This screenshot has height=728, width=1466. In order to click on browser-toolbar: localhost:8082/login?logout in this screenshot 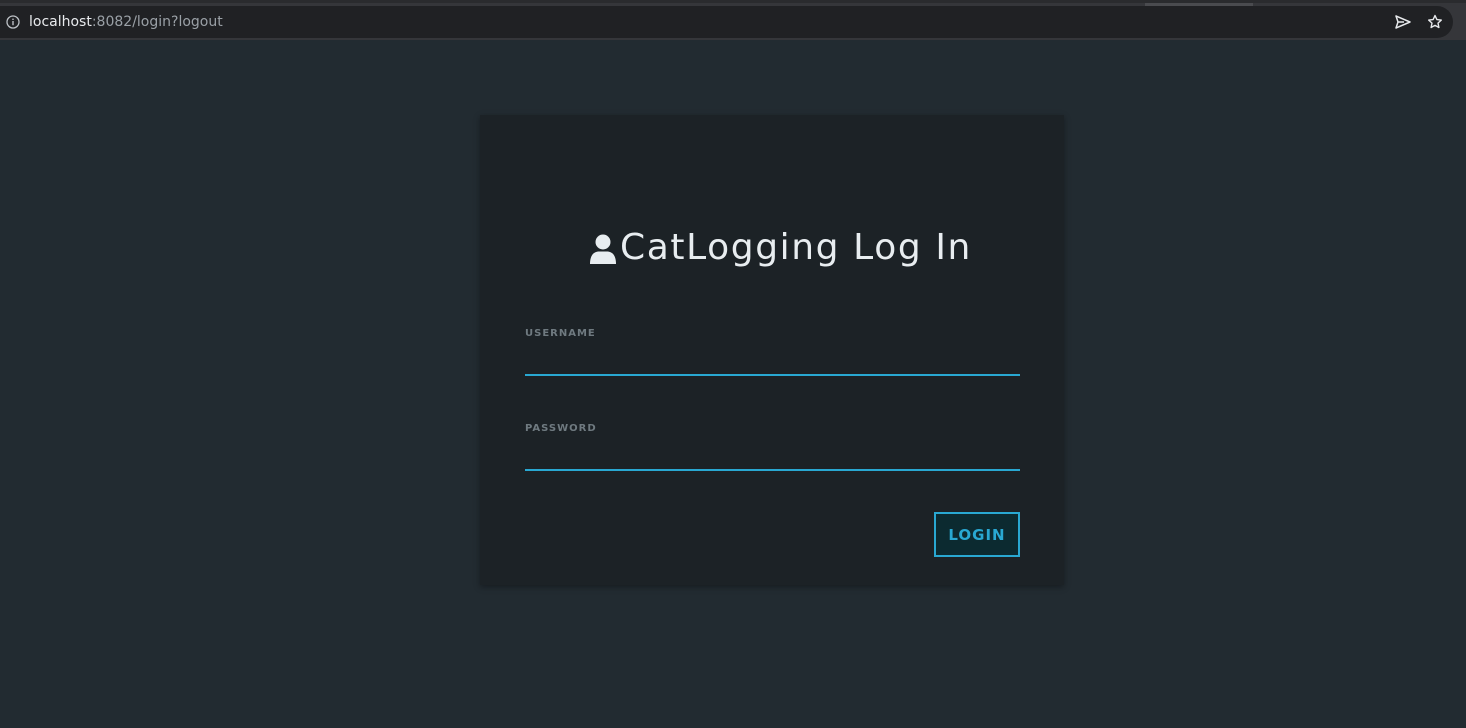, I will do `click(733, 20)`.